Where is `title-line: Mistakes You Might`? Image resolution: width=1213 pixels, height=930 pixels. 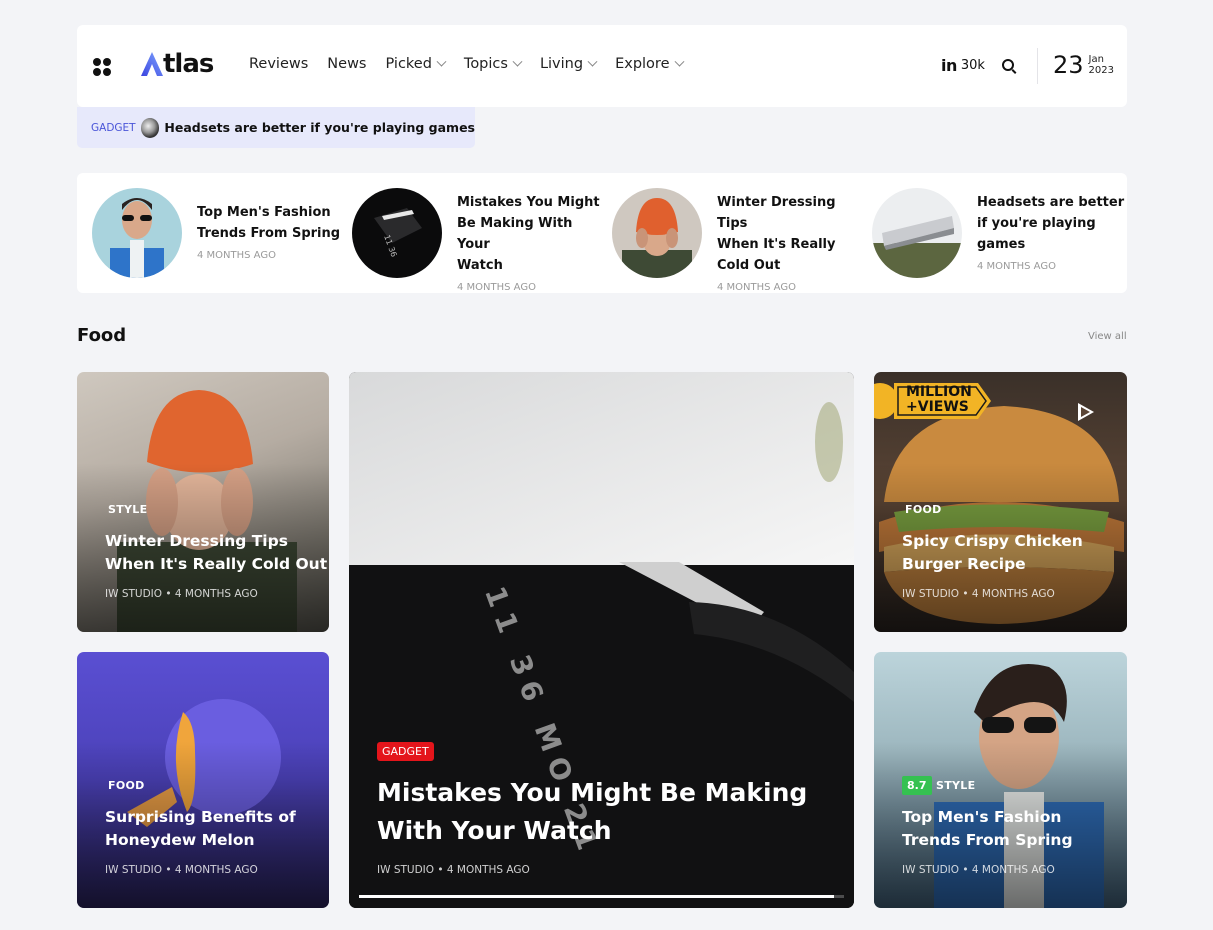 title-line: Mistakes You Might is located at coordinates (528, 202).